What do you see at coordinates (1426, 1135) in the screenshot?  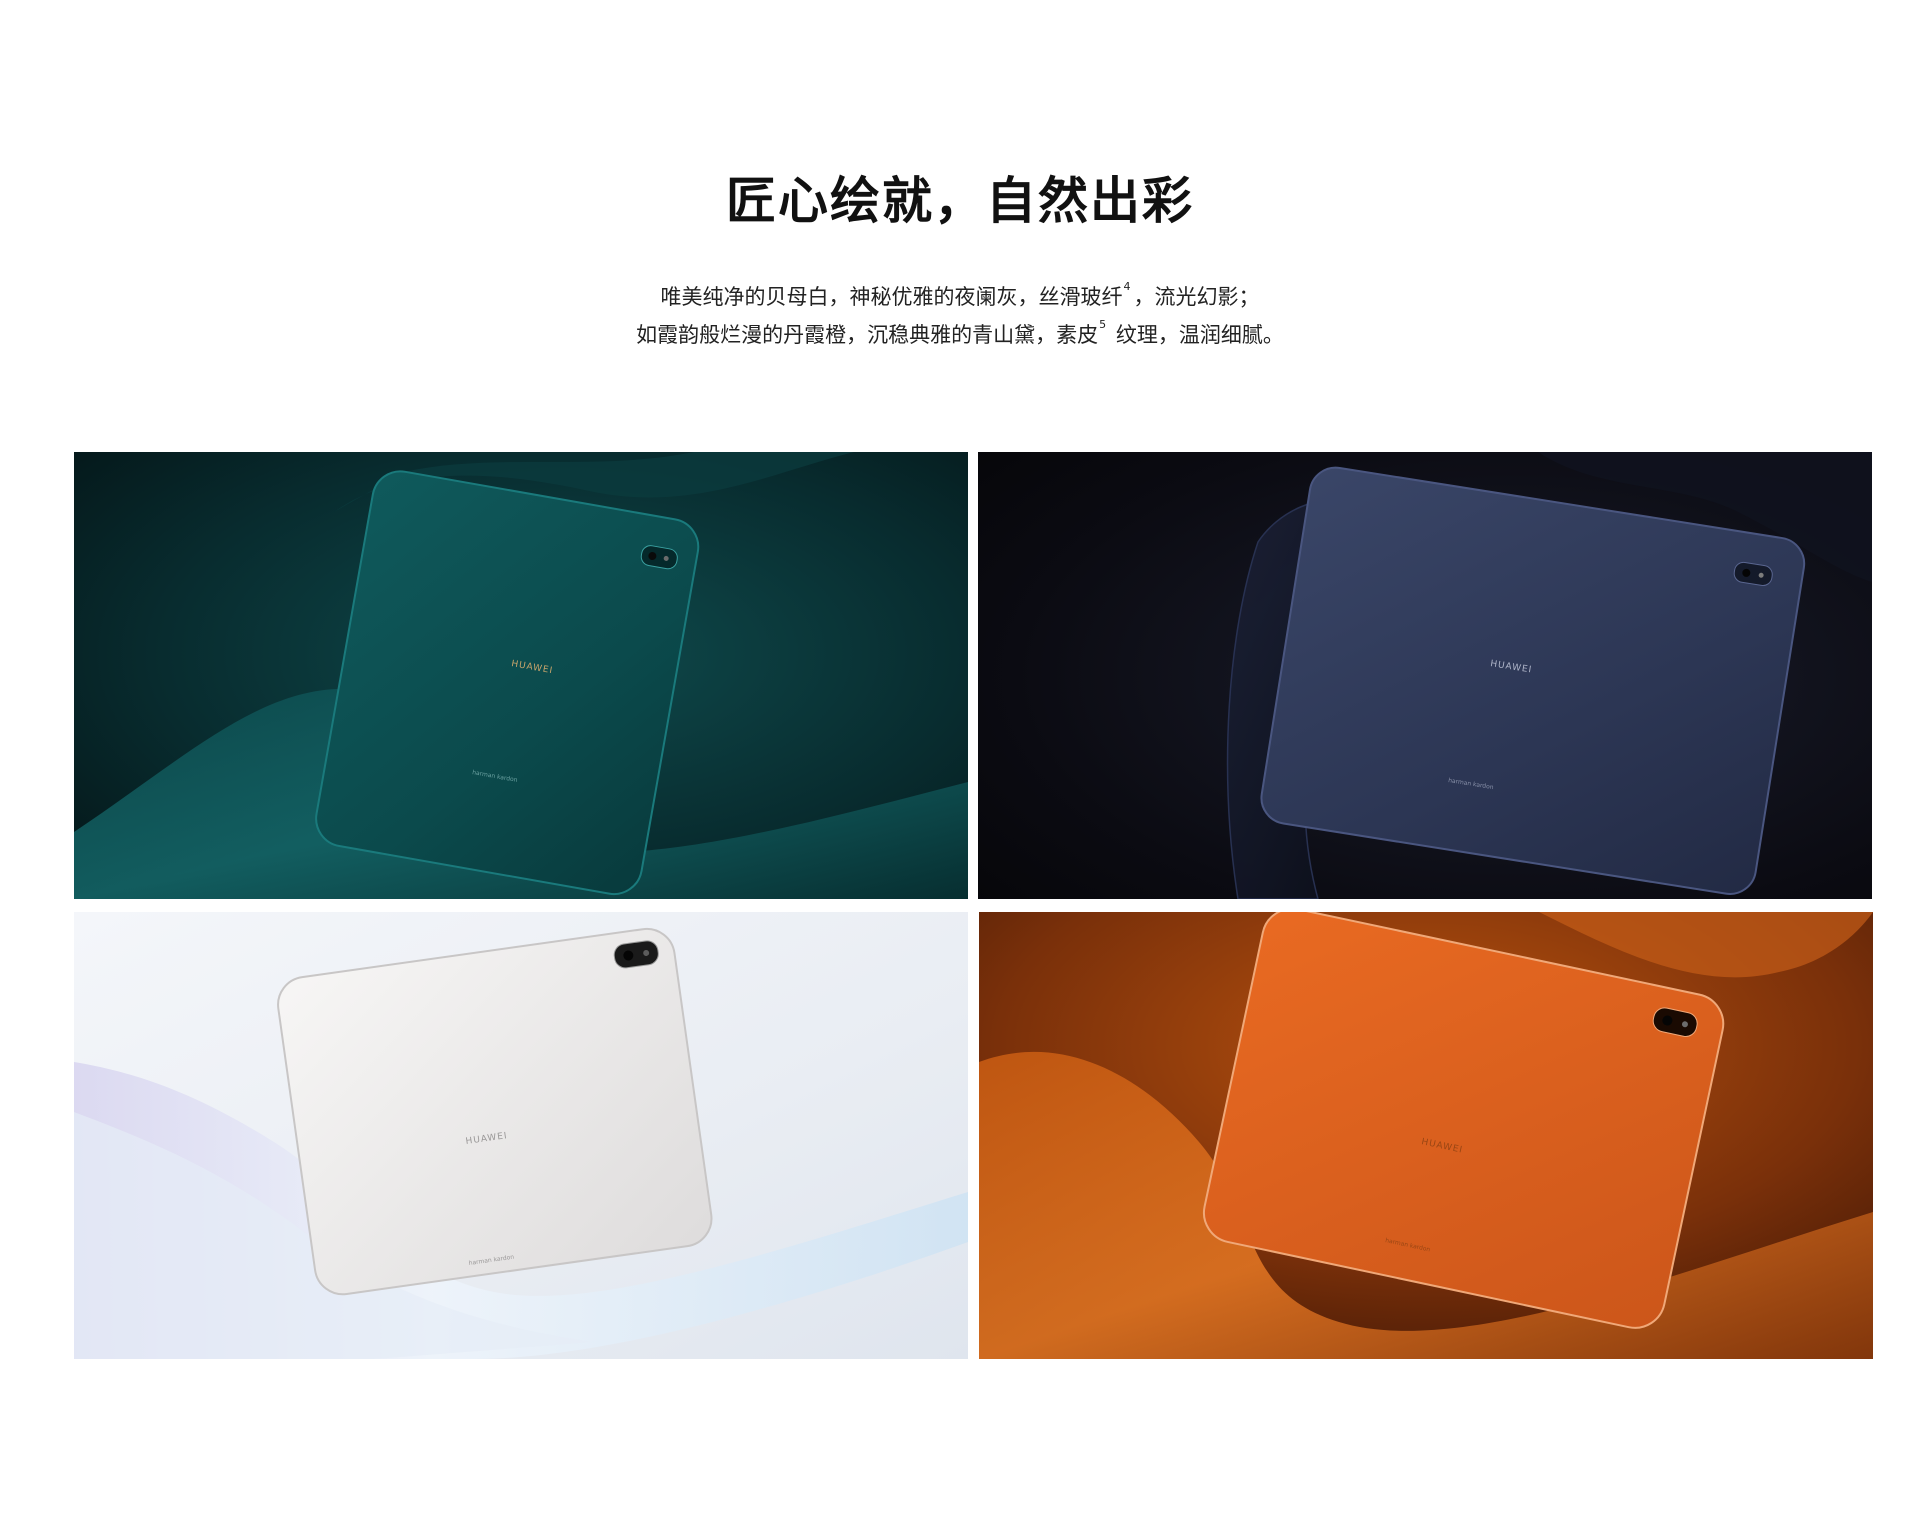 I see `product-photo-orange: HUAWEI harman kardon` at bounding box center [1426, 1135].